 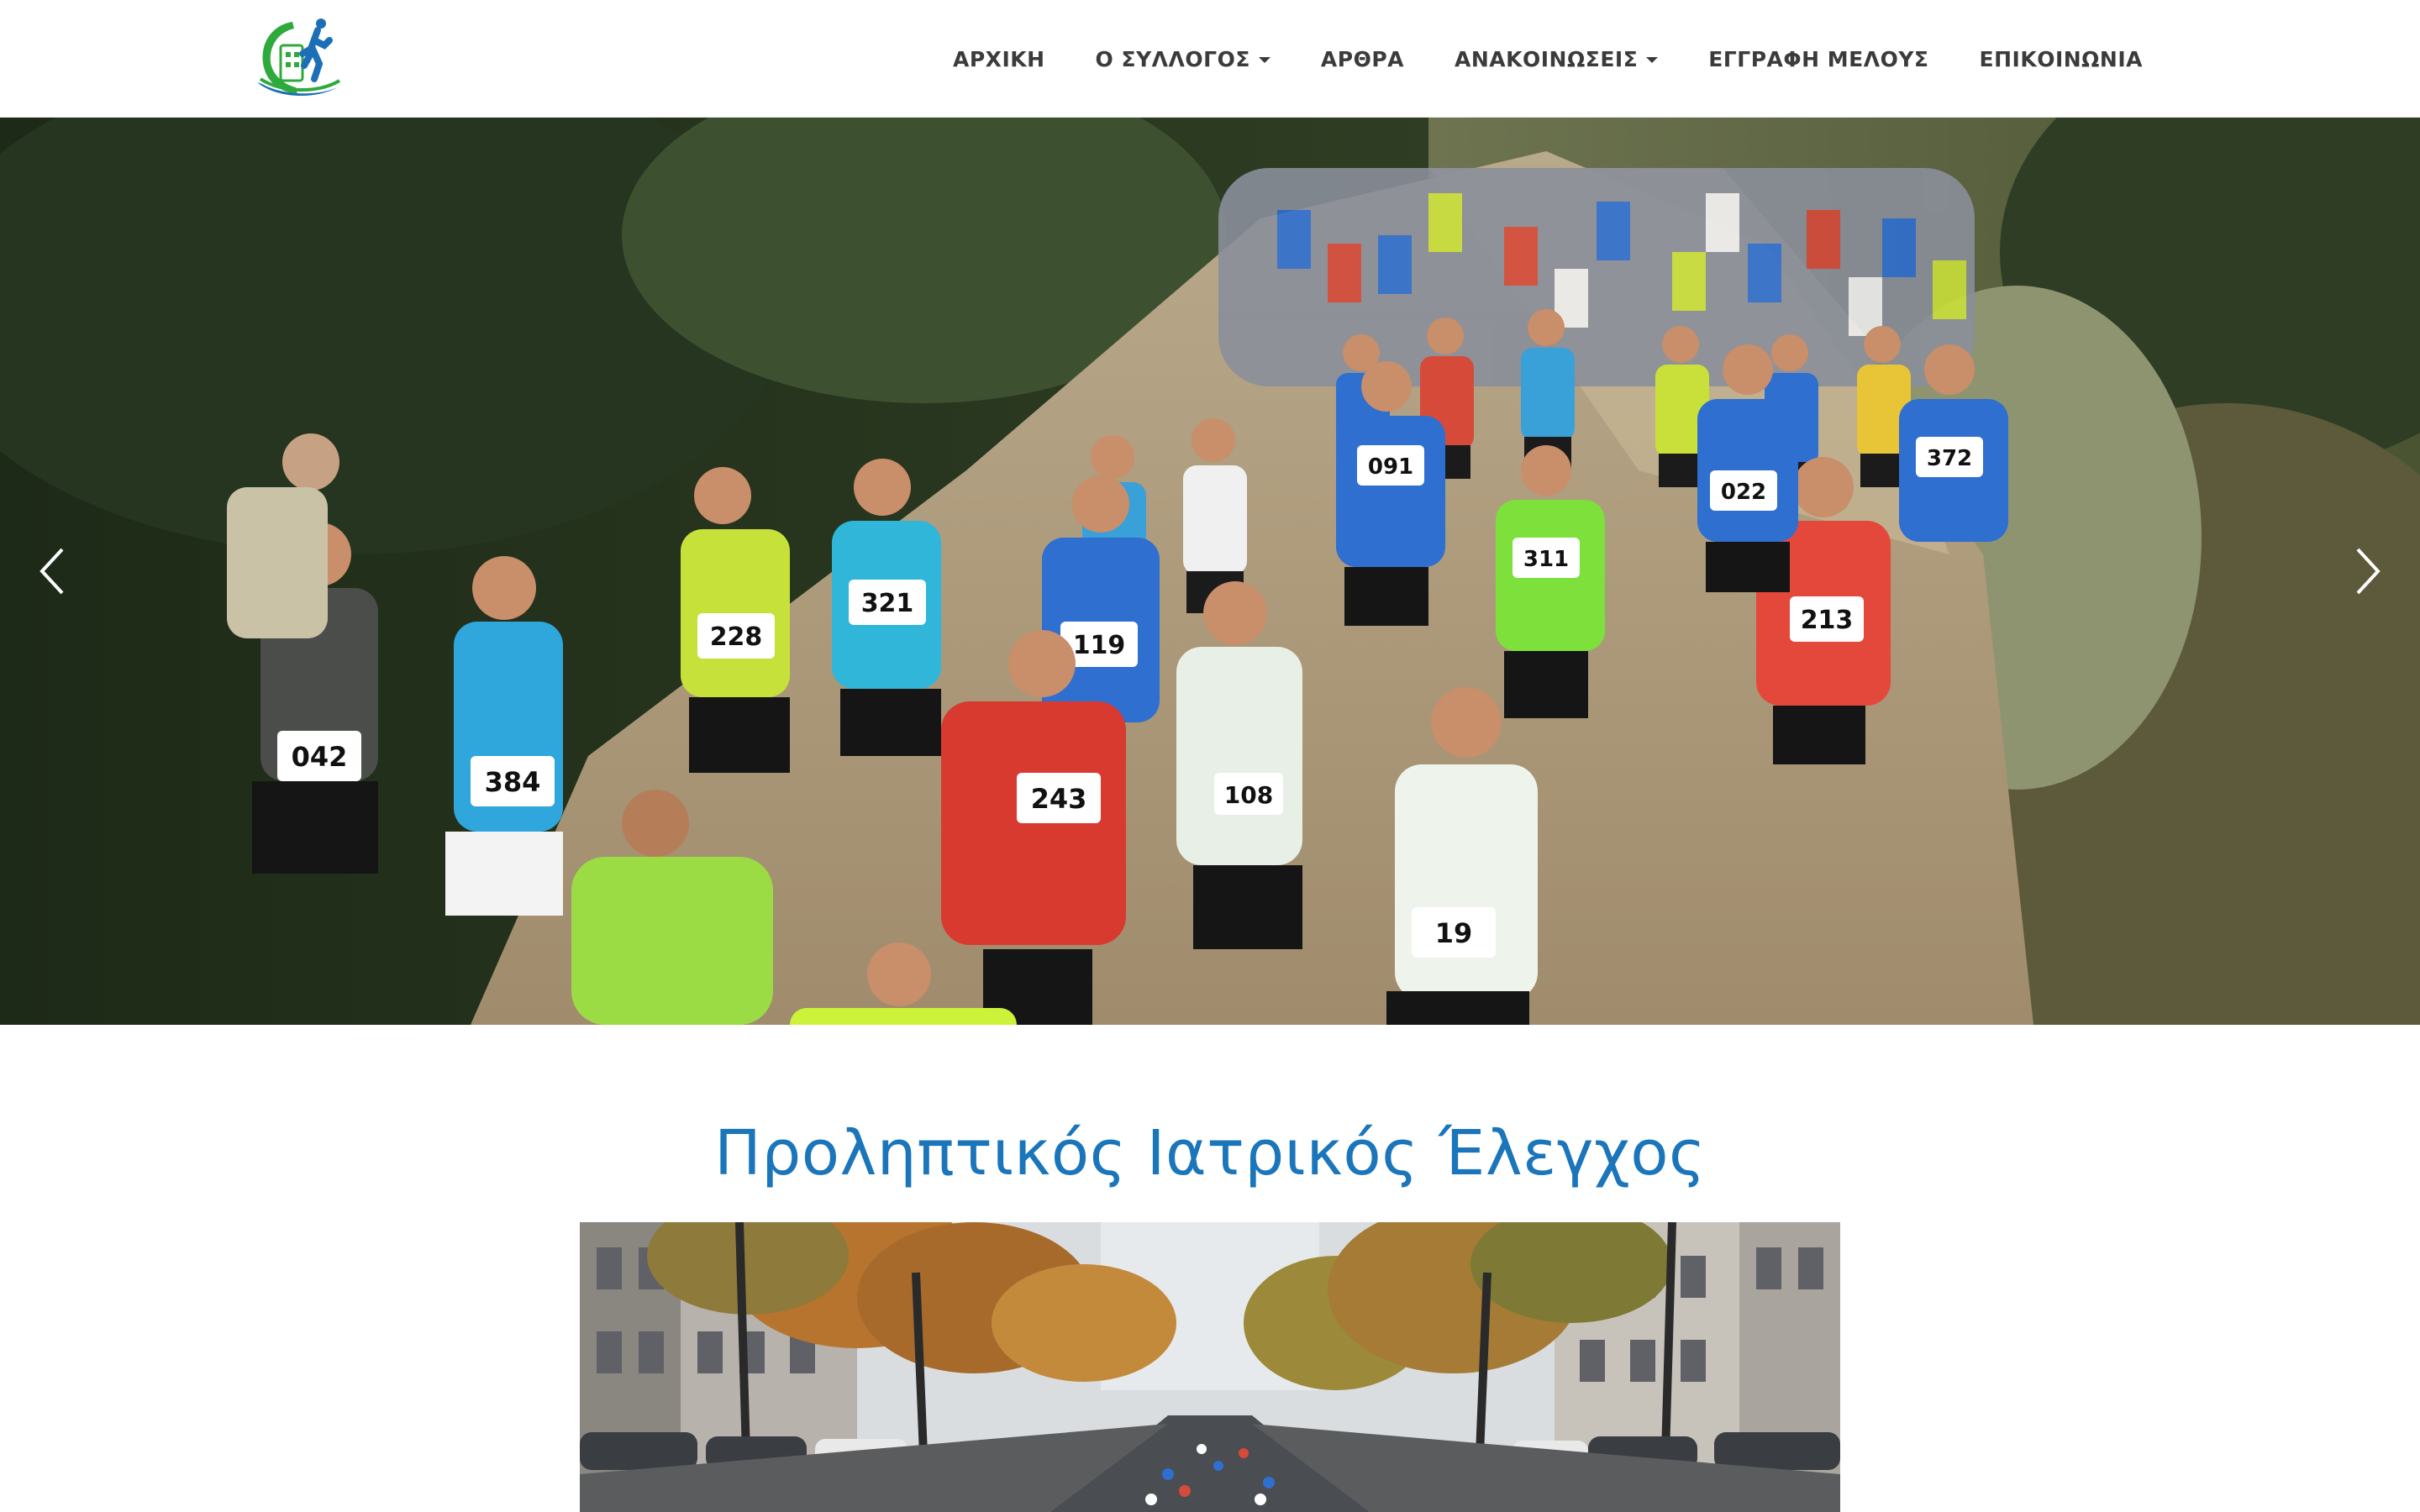 I want to click on nav-item-label: ΑΡΘΡΑ, so click(x=1362, y=58).